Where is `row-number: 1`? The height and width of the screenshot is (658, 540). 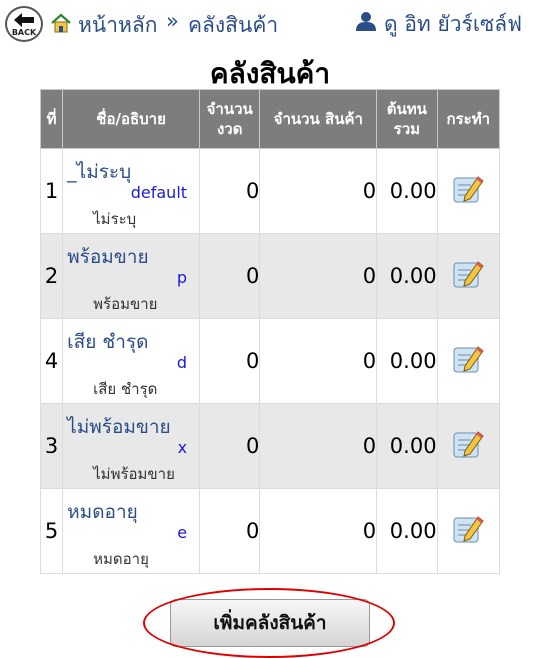
row-number: 1 is located at coordinates (51, 191).